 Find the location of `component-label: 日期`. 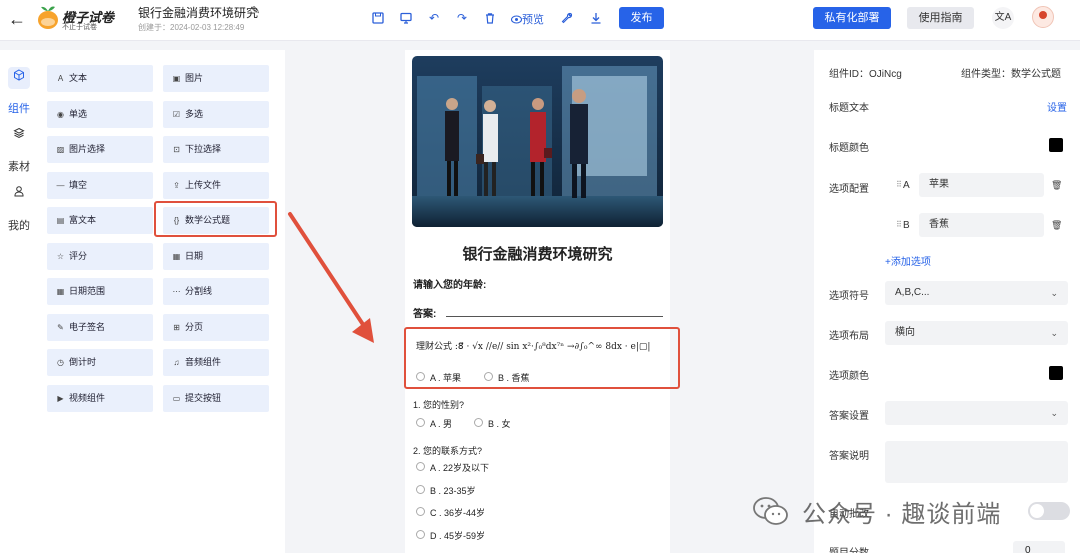

component-label: 日期 is located at coordinates (194, 255).